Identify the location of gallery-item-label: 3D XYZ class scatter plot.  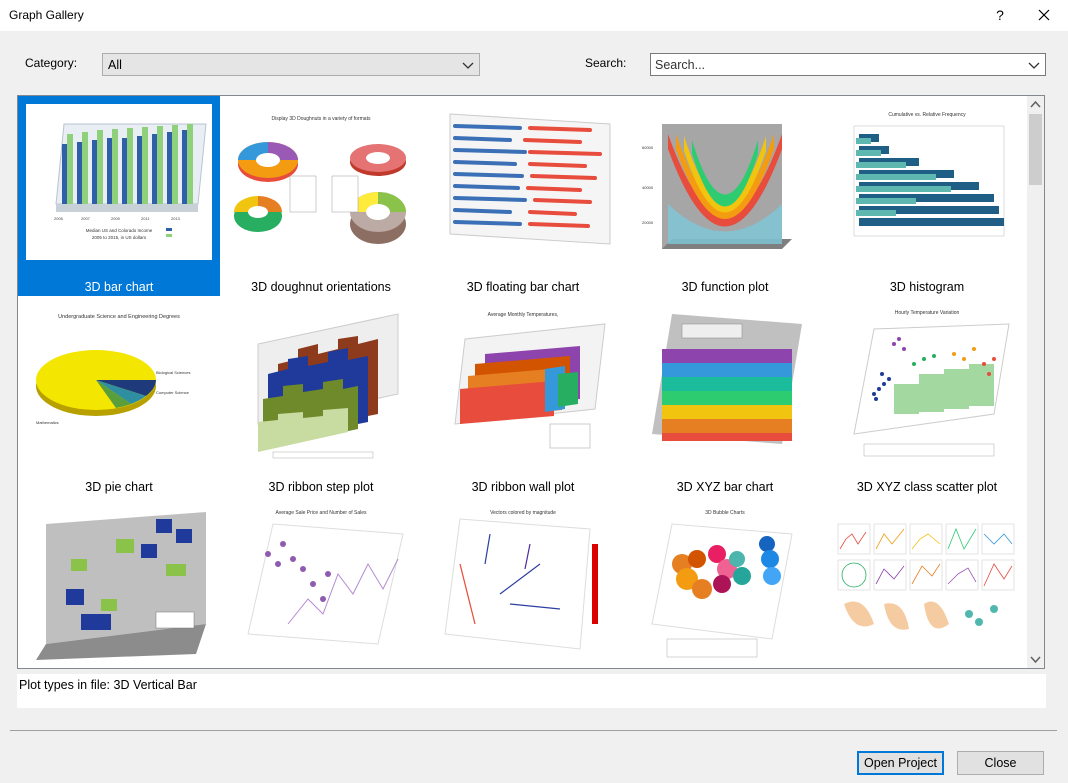
(927, 487).